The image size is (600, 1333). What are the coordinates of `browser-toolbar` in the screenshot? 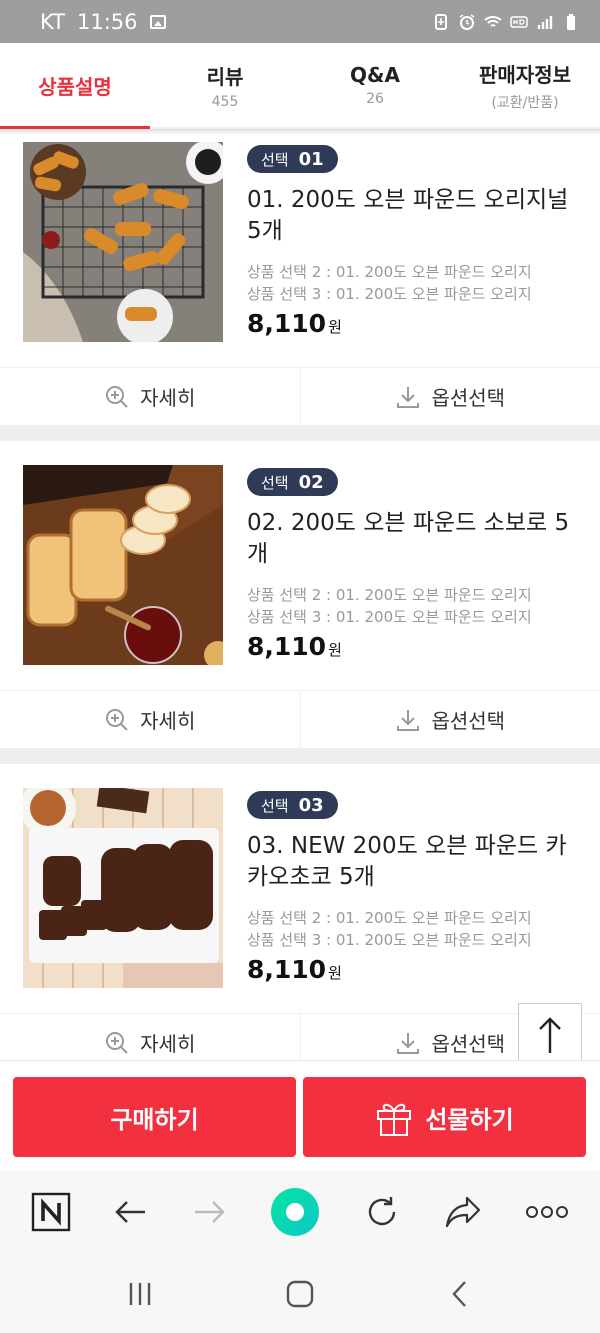 It's located at (300, 1212).